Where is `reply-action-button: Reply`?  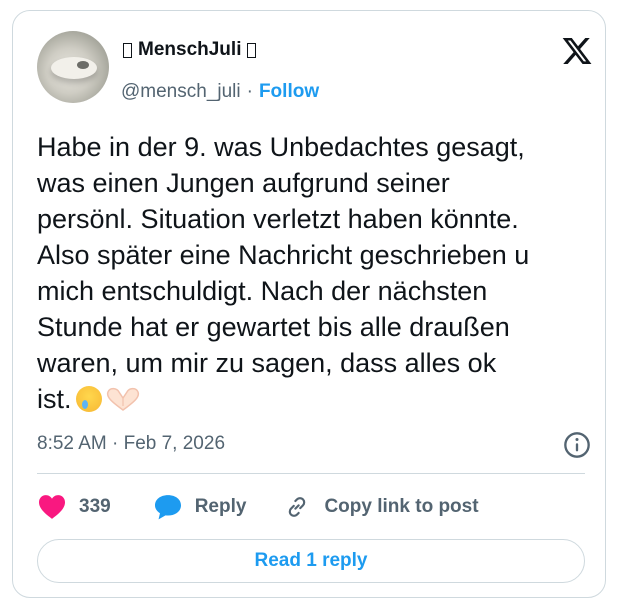
reply-action-button: Reply is located at coordinates (200, 507).